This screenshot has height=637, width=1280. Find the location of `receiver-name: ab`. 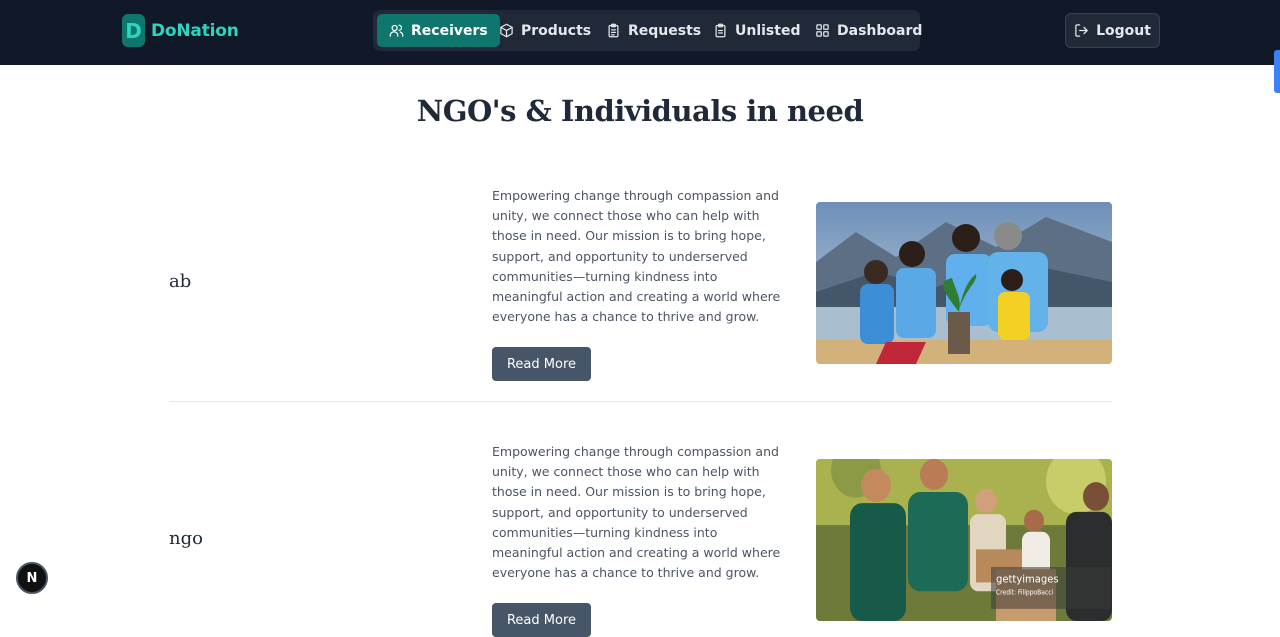

receiver-name: ab is located at coordinates (180, 281).